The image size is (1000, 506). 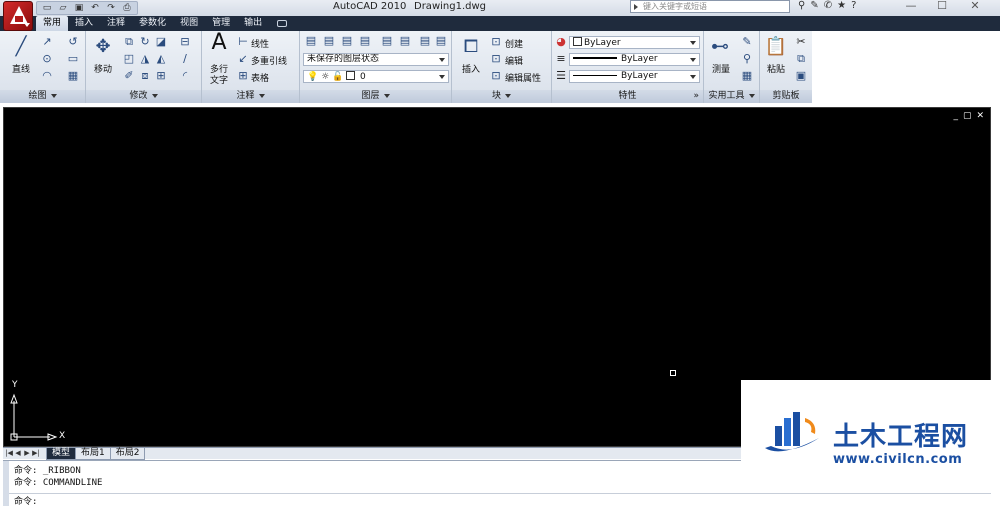 I want to click on move-button-label: 移动, so click(x=103, y=68).